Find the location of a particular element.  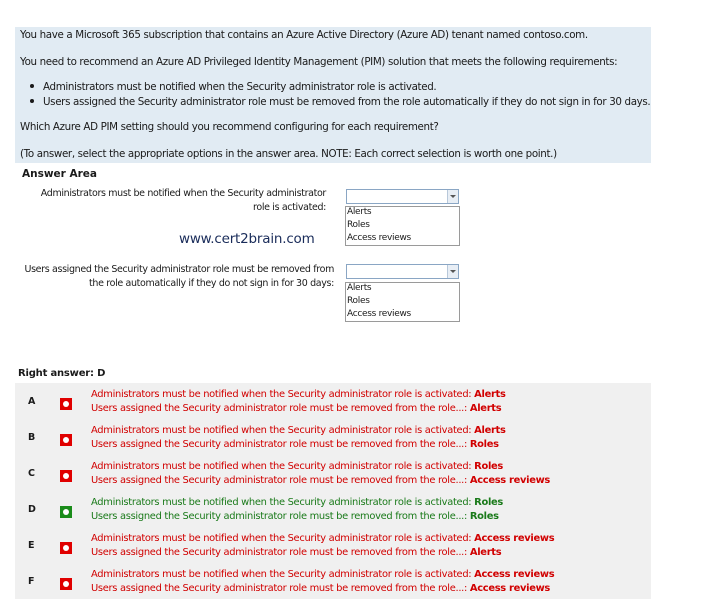

option-letter: C is located at coordinates (31, 473).